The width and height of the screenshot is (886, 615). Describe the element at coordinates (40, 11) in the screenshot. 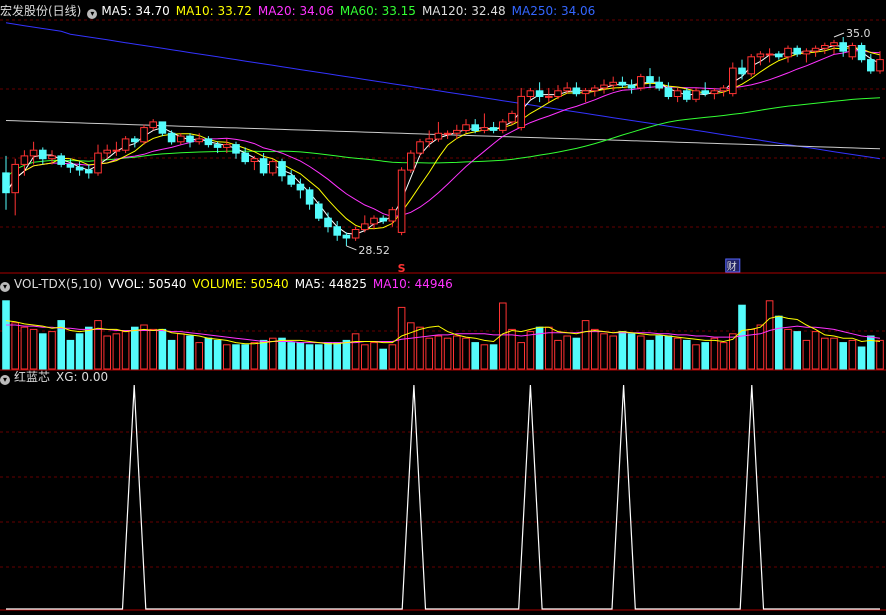

I see `stock-title: 宏发股份(日线)` at that location.